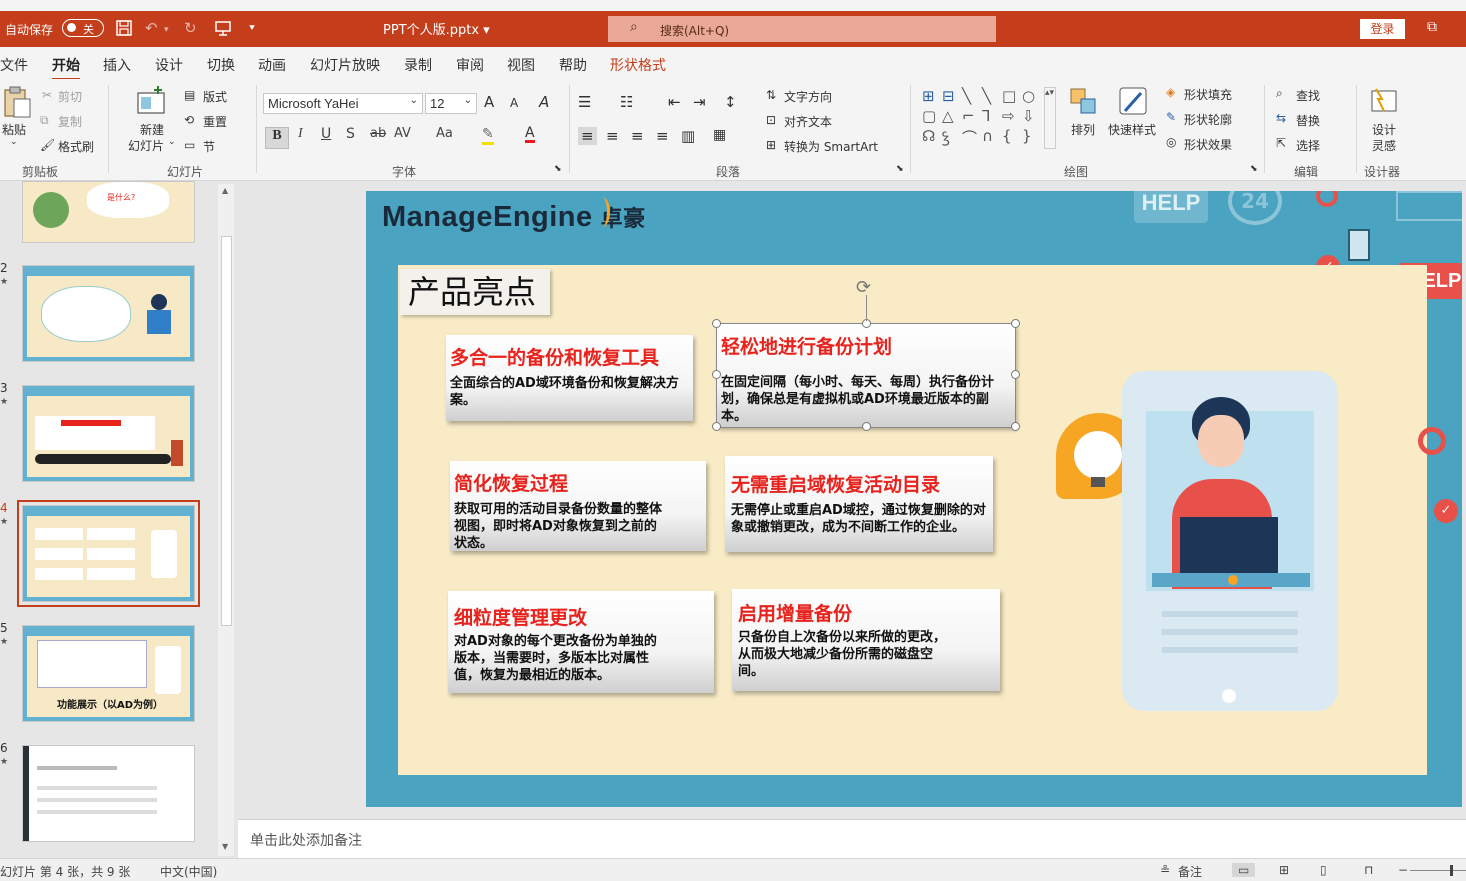 The image size is (1466, 881). What do you see at coordinates (1244, 870) in the screenshot?
I see `normal-view-icon: ▭` at bounding box center [1244, 870].